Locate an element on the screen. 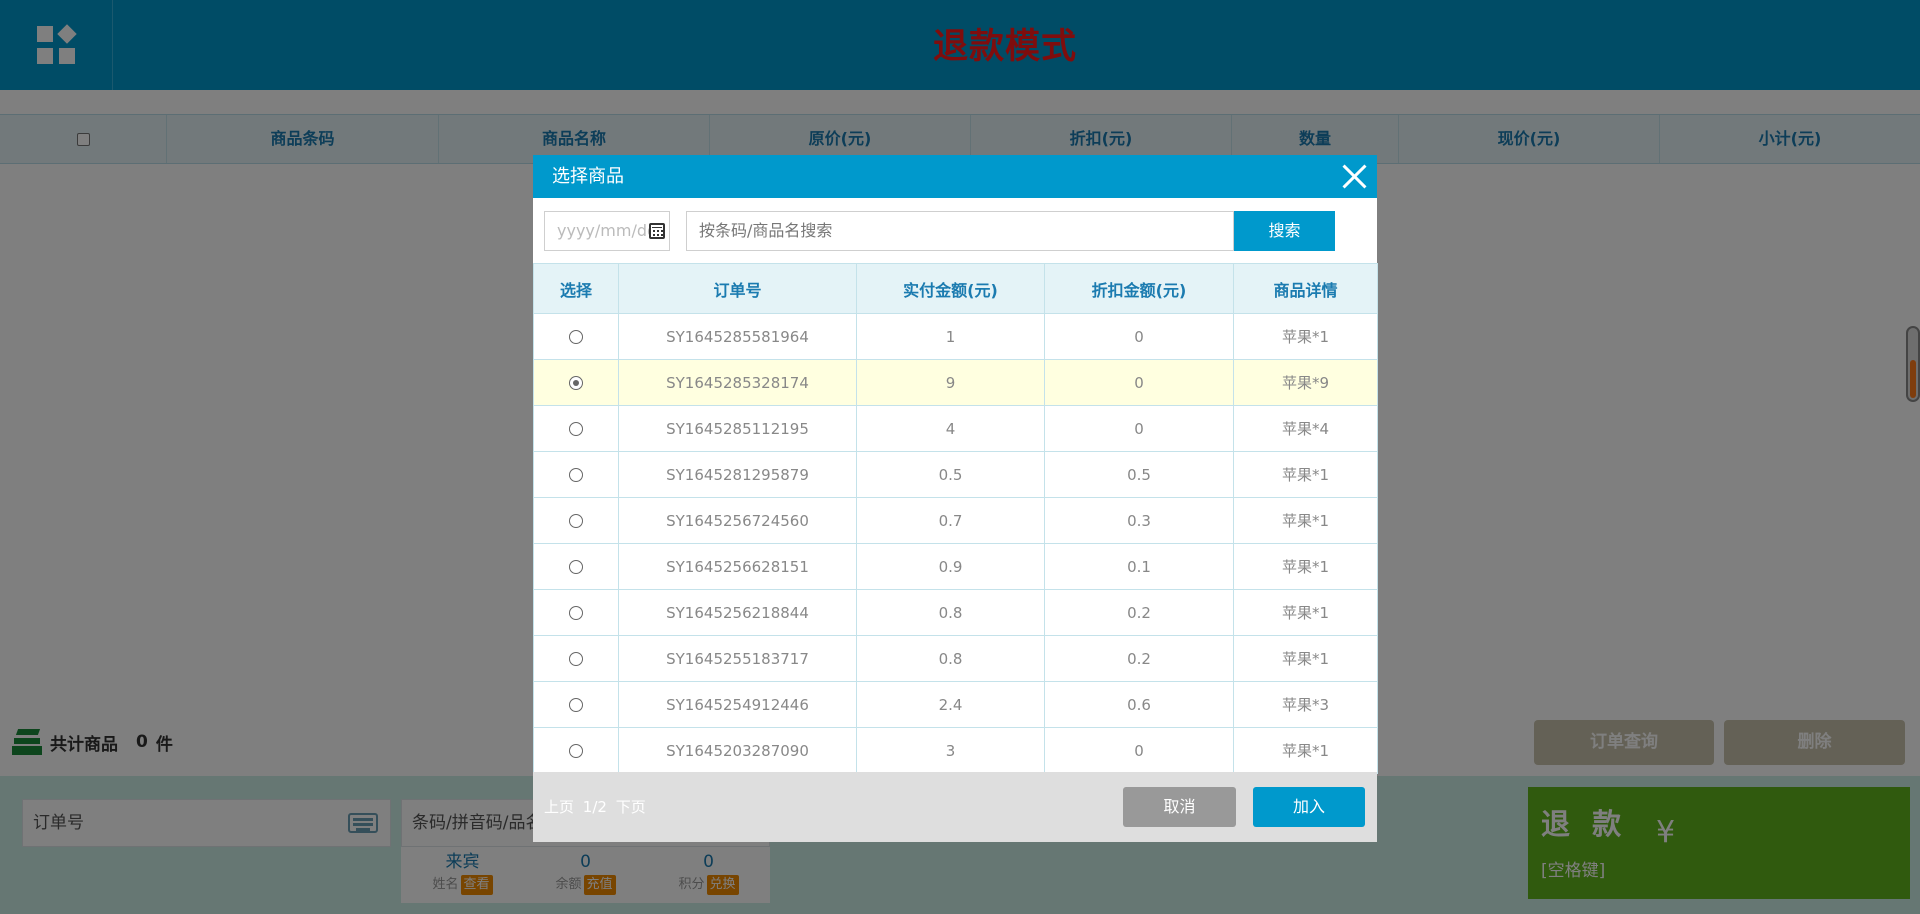 The height and width of the screenshot is (914, 1920). page-indicator: 1/2 is located at coordinates (594, 807).